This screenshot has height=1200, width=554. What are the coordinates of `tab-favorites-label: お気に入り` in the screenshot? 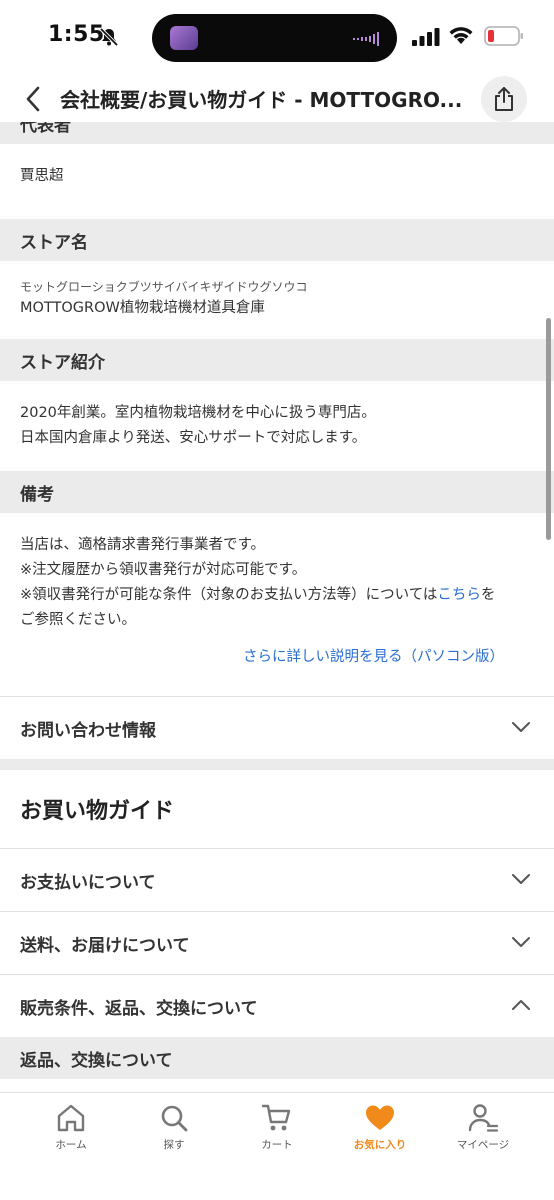 It's located at (380, 1145).